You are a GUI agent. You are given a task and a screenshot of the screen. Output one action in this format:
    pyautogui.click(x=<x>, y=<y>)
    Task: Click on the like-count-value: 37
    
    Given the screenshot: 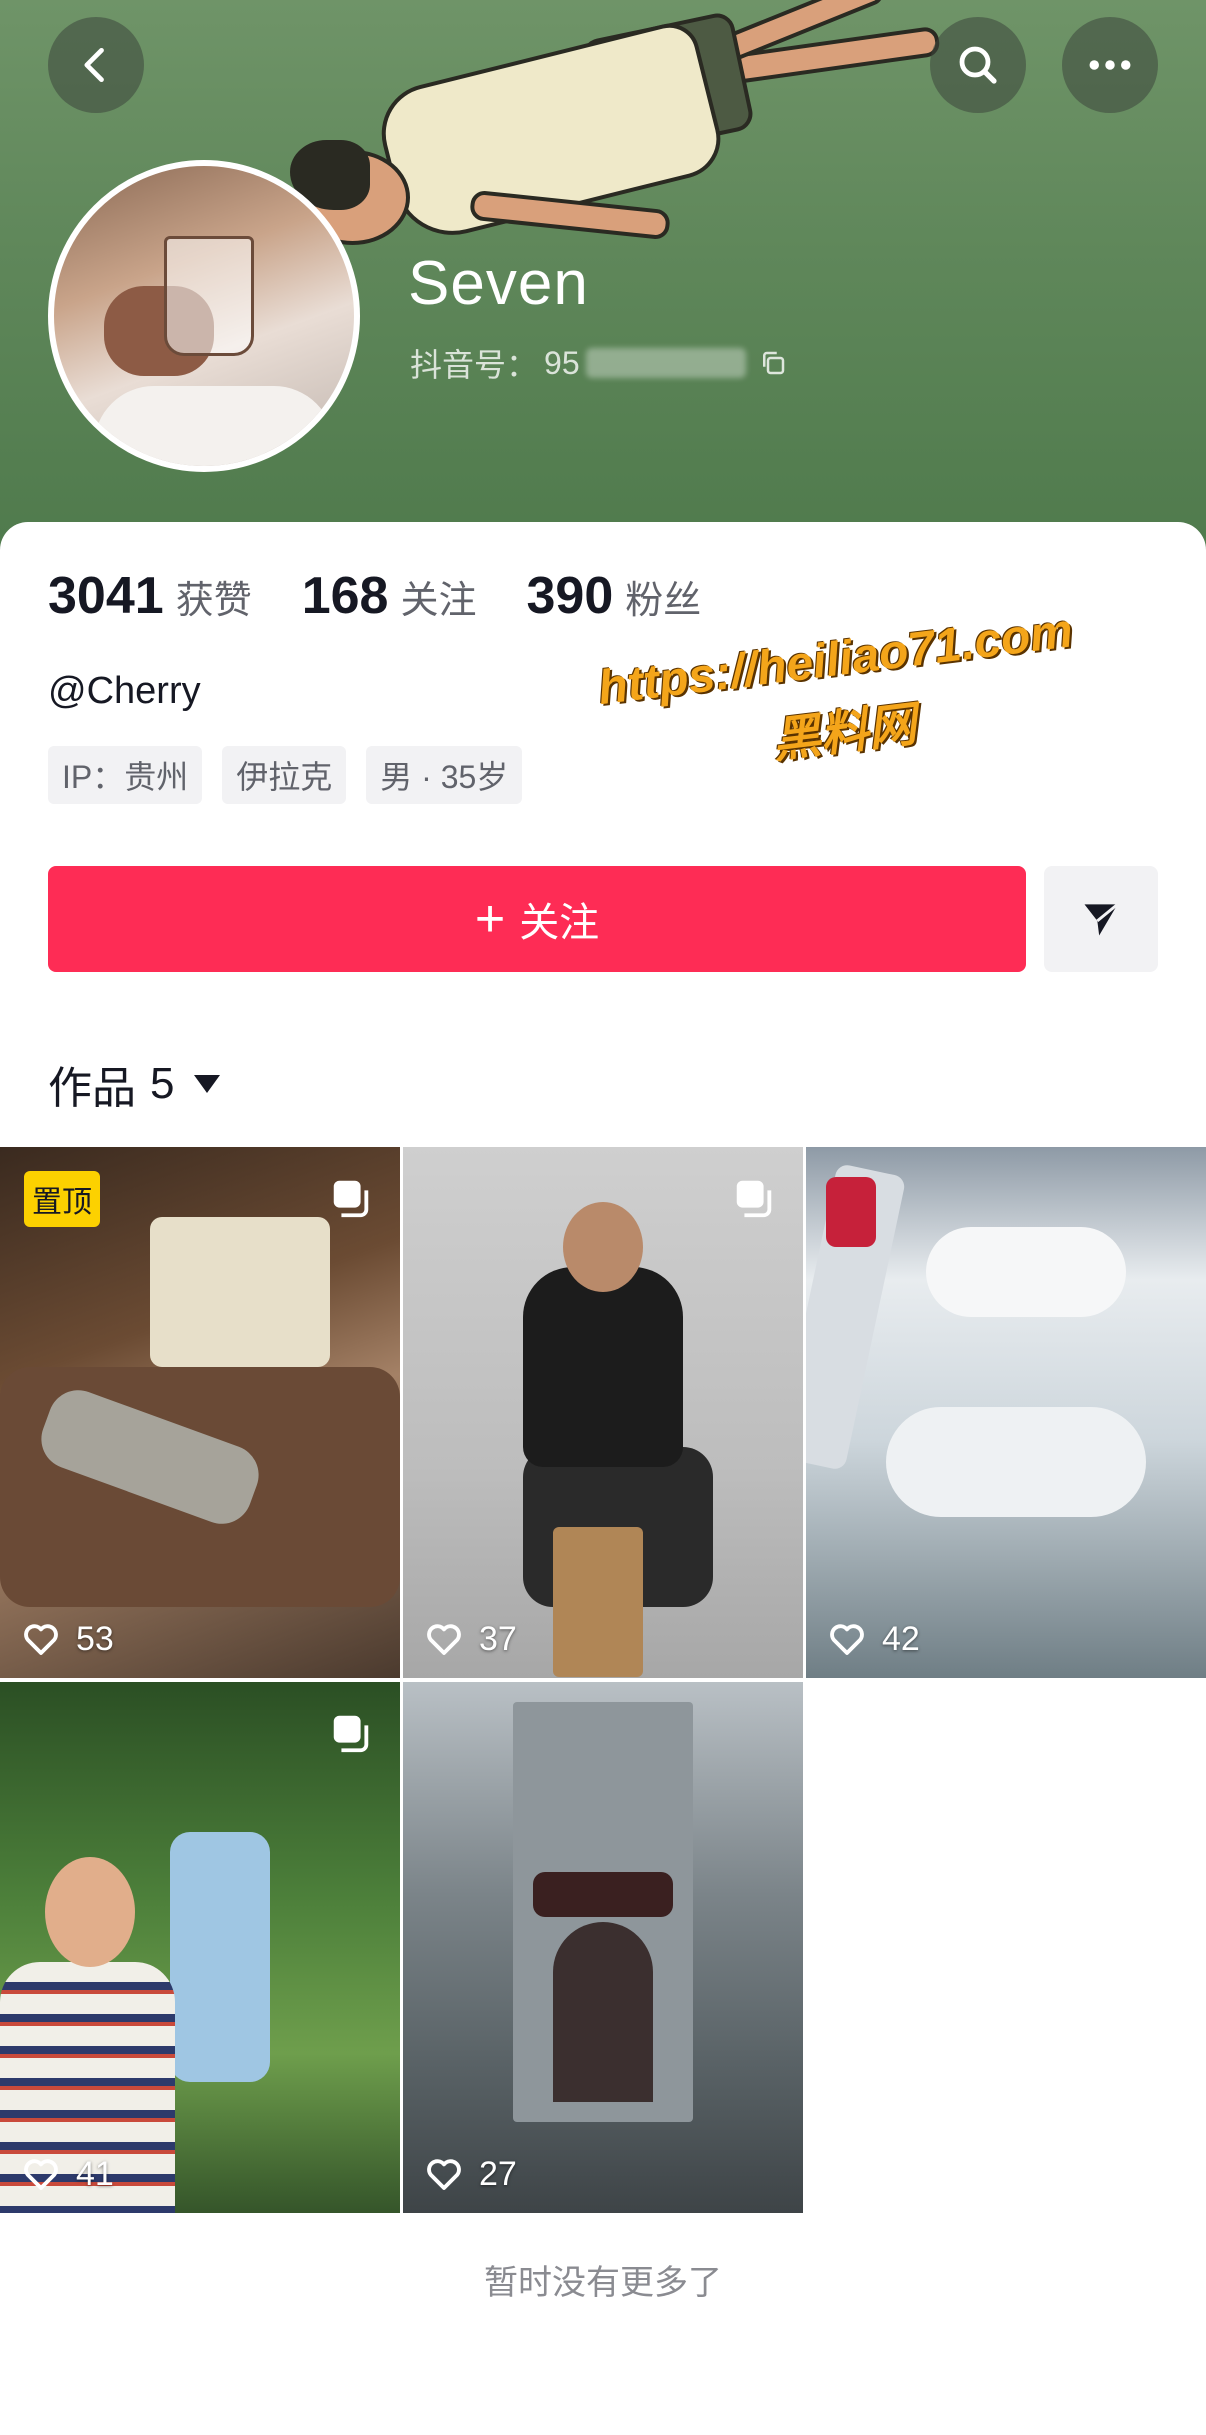 What is the action you would take?
    pyautogui.click(x=498, y=1638)
    